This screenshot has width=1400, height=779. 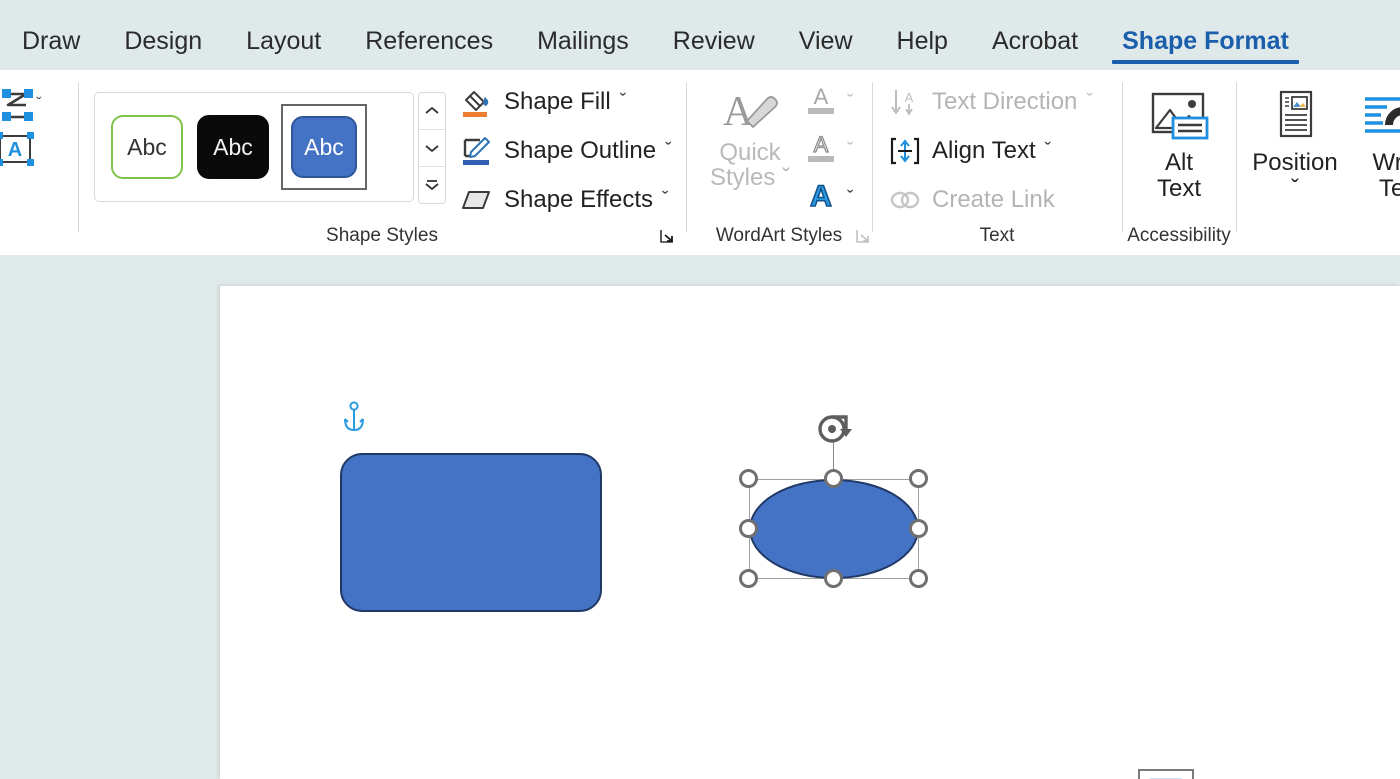 I want to click on shape-style-outline-green: Abc, so click(x=147, y=147).